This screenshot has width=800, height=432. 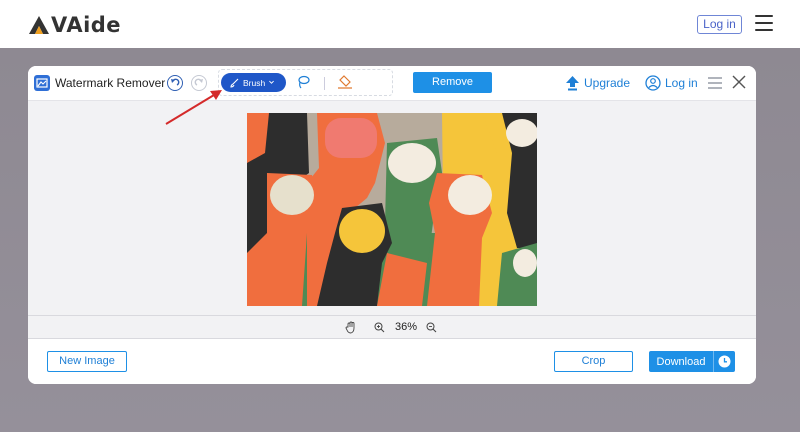 What do you see at coordinates (681, 361) in the screenshot?
I see `download-label: Download` at bounding box center [681, 361].